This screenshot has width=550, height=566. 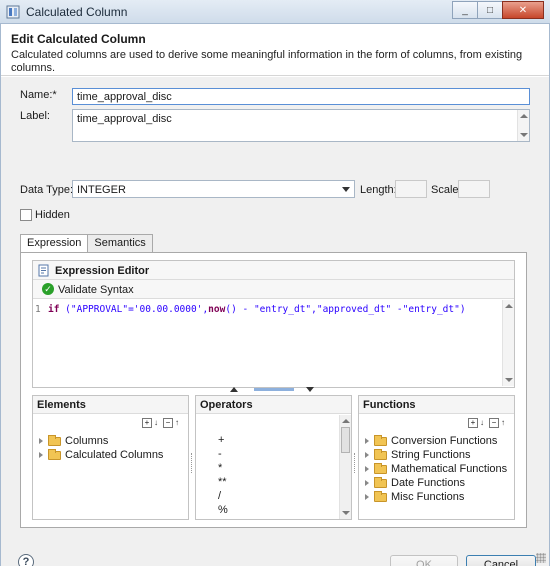 I want to click on length-input, so click(x=411, y=189).